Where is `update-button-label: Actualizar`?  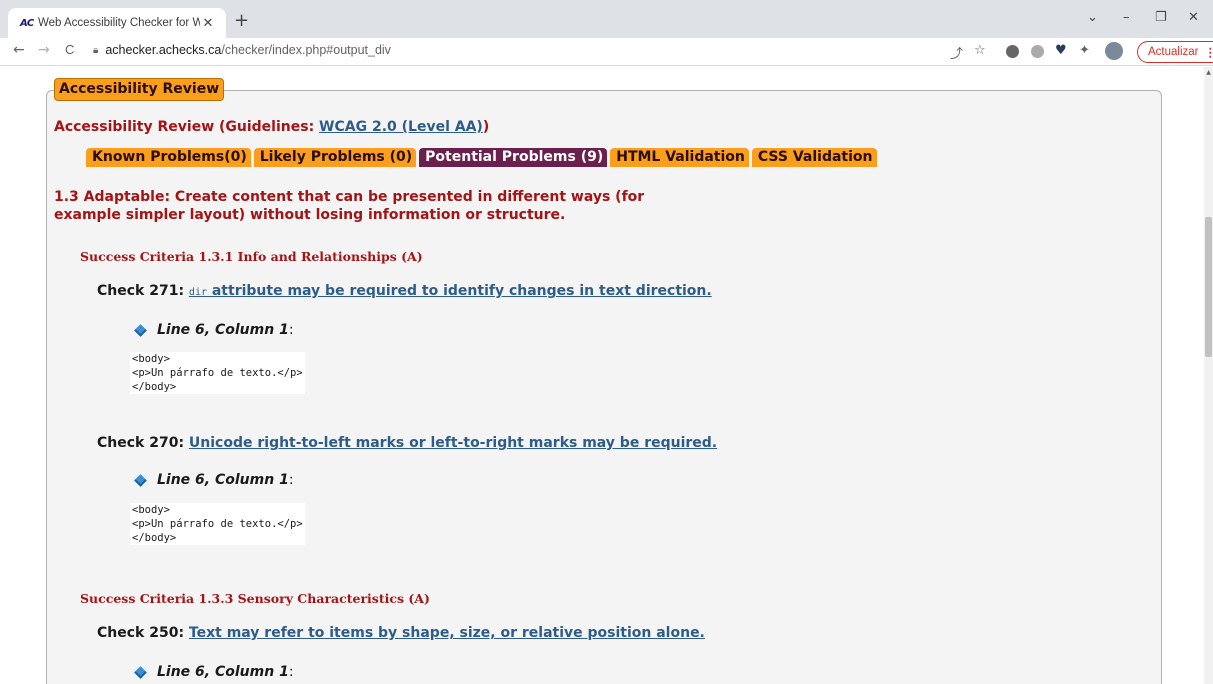
update-button-label: Actualizar is located at coordinates (1173, 52).